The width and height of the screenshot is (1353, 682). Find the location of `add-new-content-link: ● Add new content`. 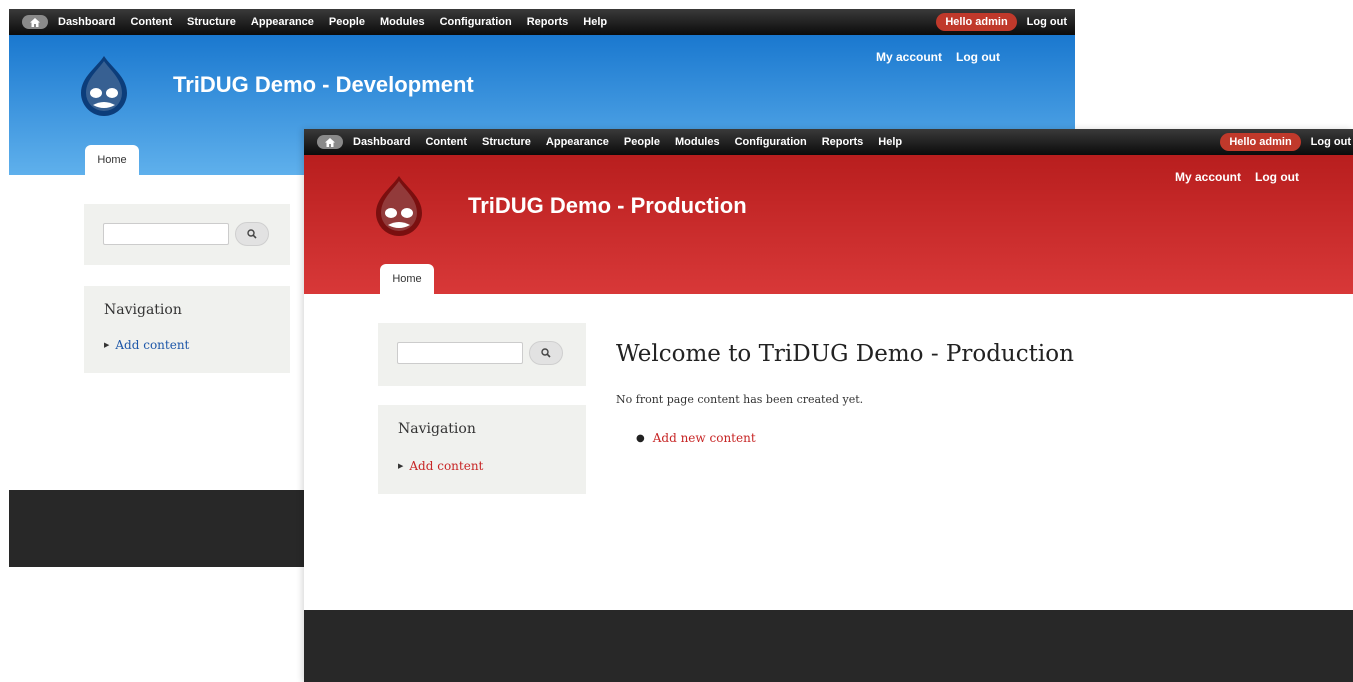

add-new-content-link: ● Add new content is located at coordinates (696, 438).